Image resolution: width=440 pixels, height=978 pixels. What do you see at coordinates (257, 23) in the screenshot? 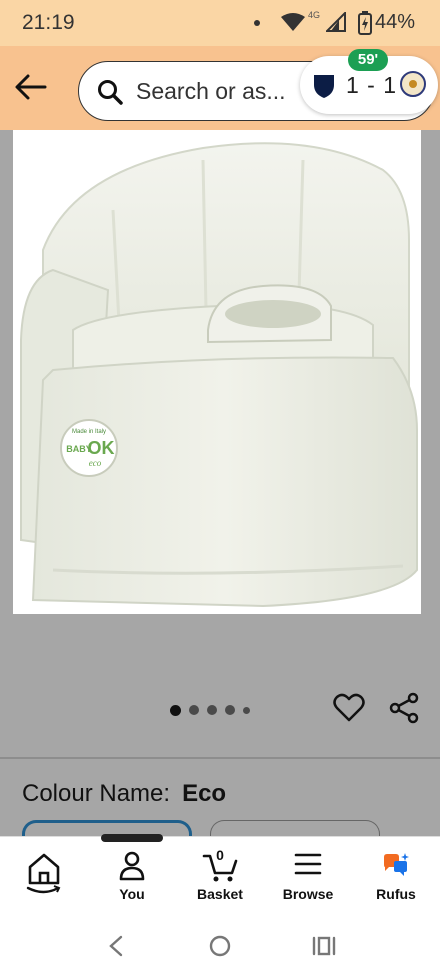
I see `notification-dot-icon` at bounding box center [257, 23].